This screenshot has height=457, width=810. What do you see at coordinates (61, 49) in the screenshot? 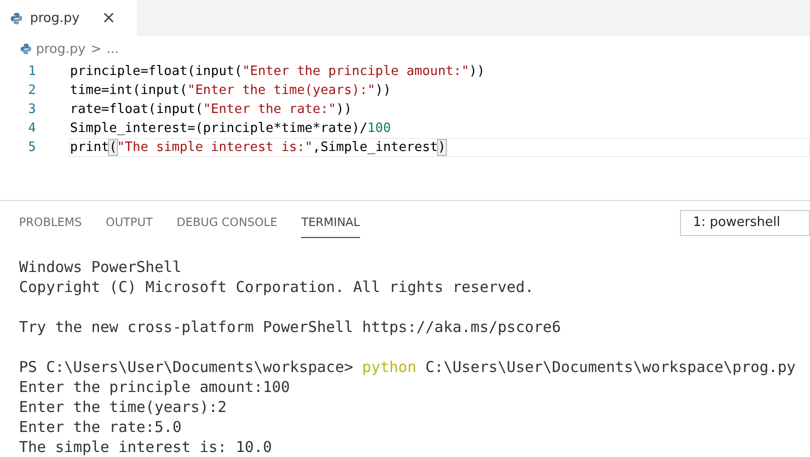
I see `breadcrumb-item: prog.py` at bounding box center [61, 49].